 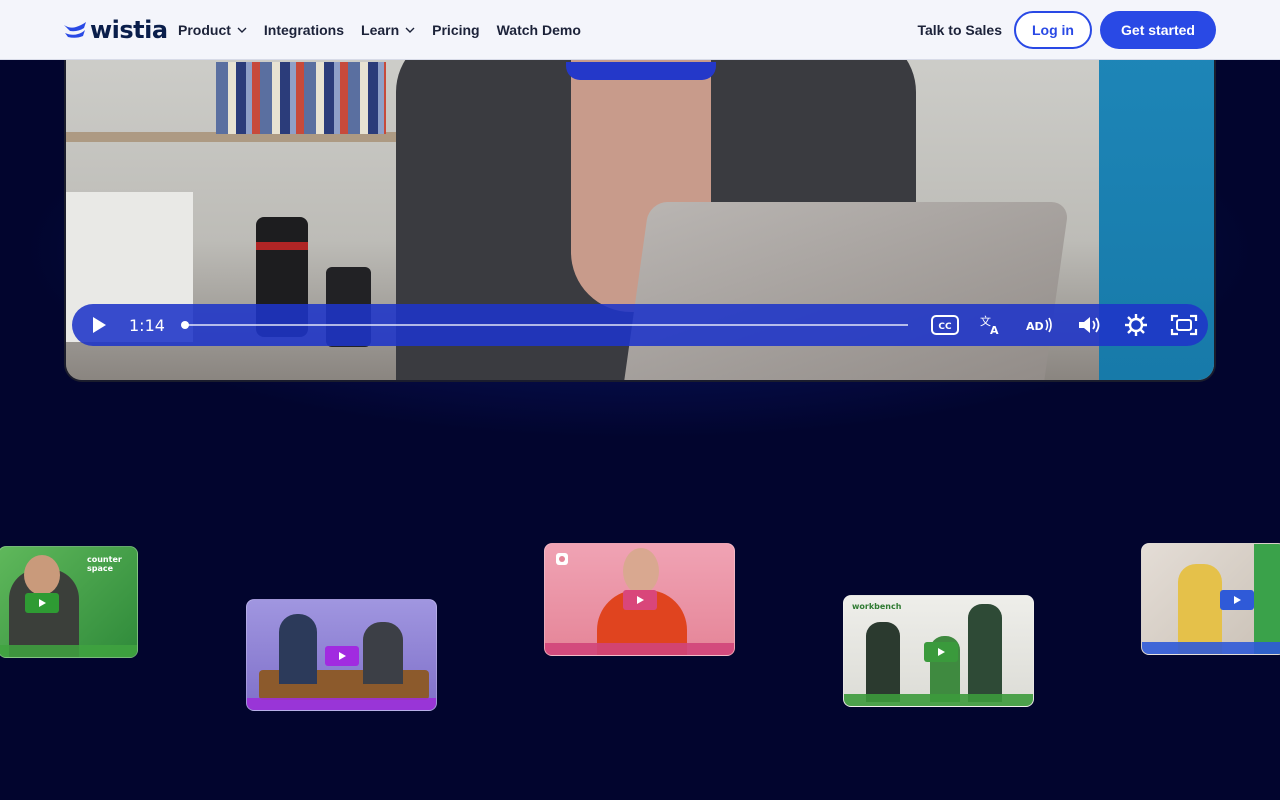 I want to click on get-started-button: Get started, so click(x=1158, y=30).